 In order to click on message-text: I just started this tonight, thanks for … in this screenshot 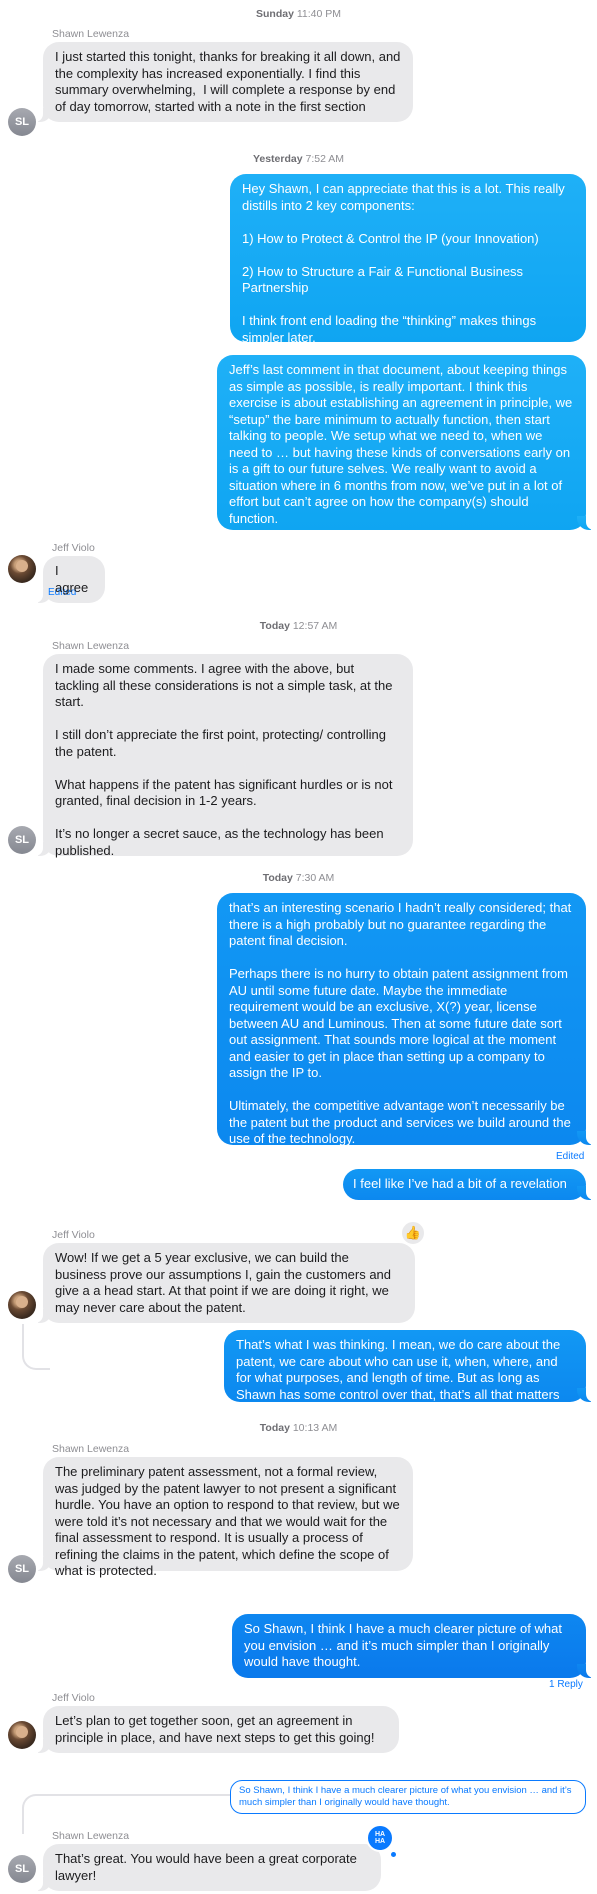, I will do `click(230, 81)`.